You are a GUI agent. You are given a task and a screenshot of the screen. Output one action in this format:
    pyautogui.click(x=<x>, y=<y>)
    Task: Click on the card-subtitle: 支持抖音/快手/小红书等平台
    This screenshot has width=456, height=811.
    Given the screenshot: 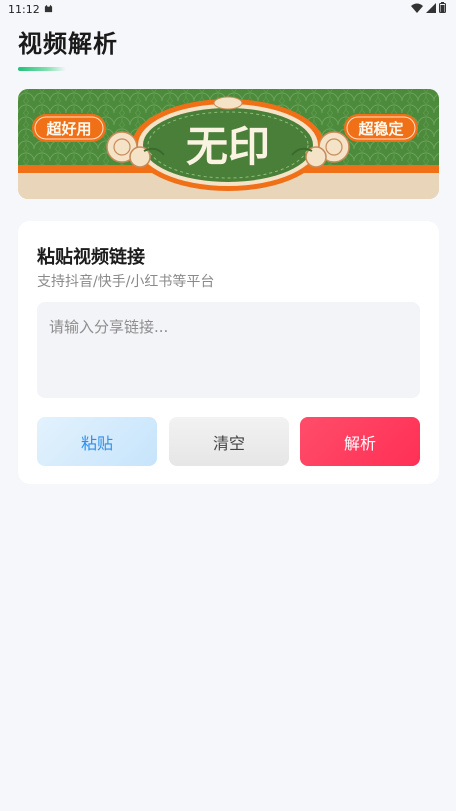 What is the action you would take?
    pyautogui.click(x=126, y=282)
    